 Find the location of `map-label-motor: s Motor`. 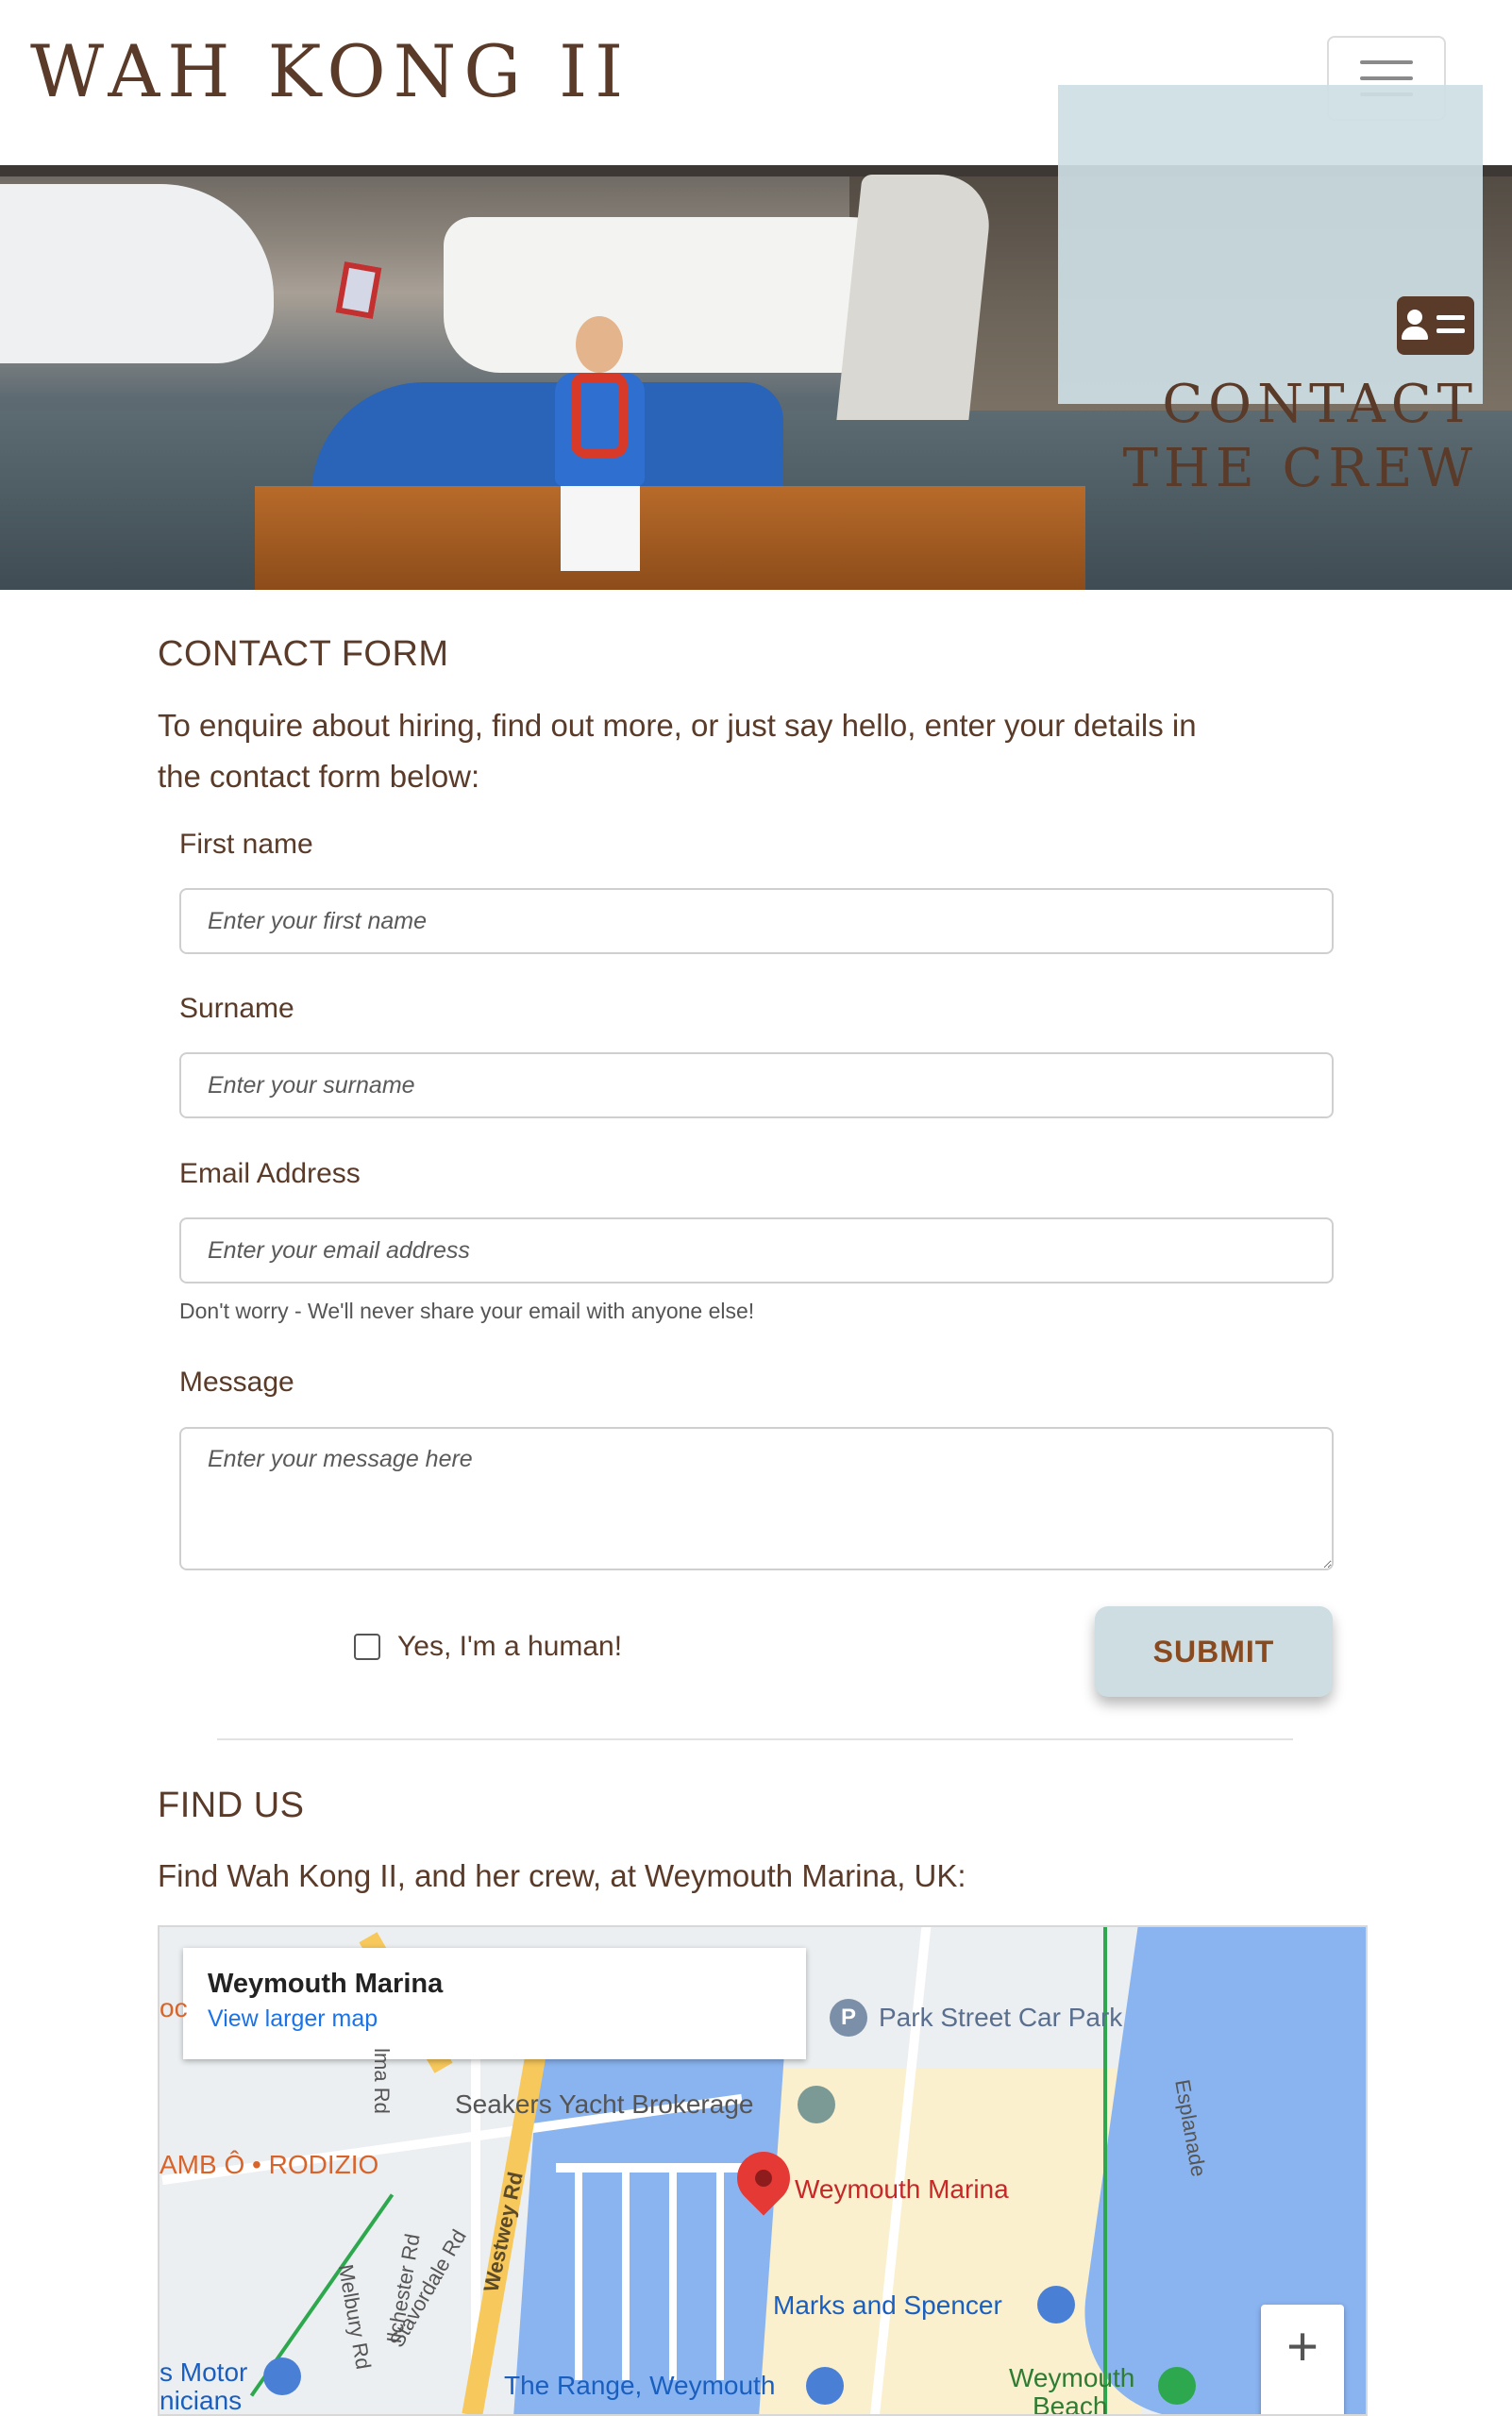

map-label-motor: s Motor is located at coordinates (203, 2373).